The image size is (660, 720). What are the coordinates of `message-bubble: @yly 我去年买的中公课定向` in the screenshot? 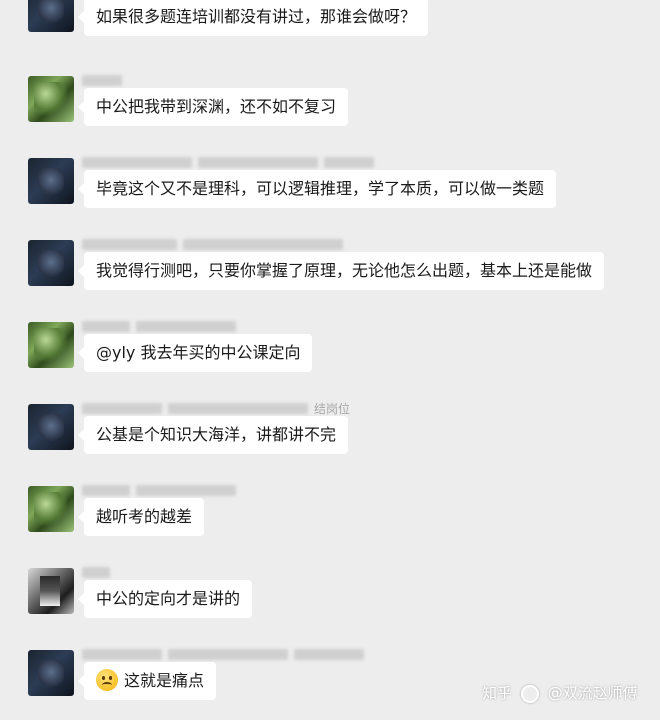 It's located at (195, 353).